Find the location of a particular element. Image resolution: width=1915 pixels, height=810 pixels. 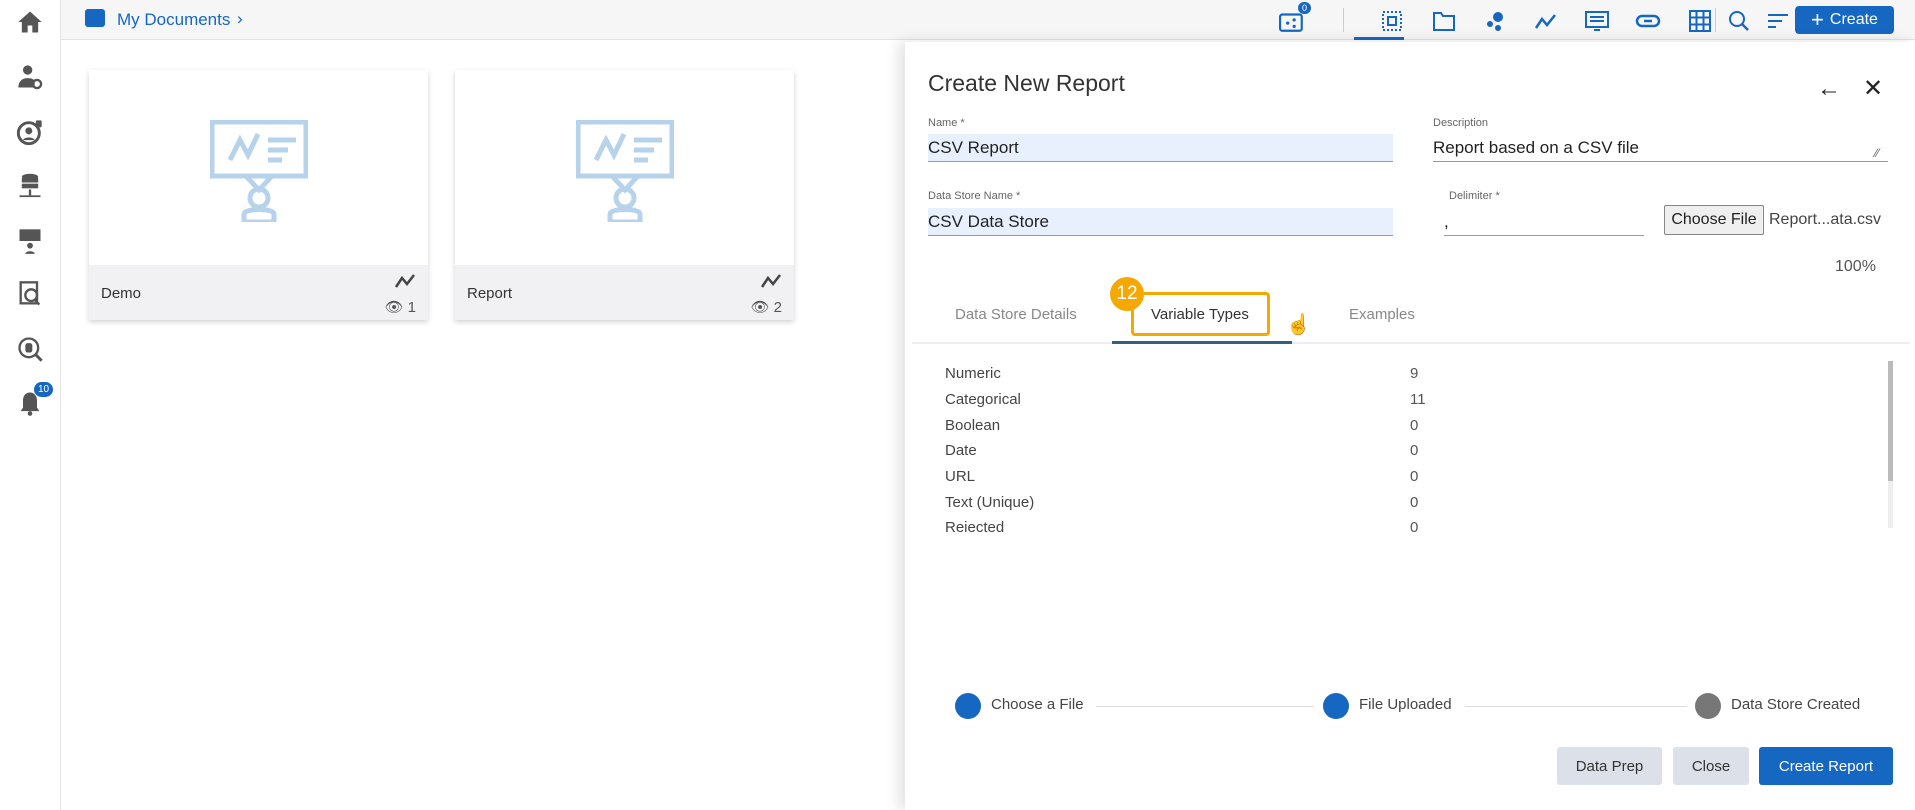

create-button: + Create is located at coordinates (1844, 20).